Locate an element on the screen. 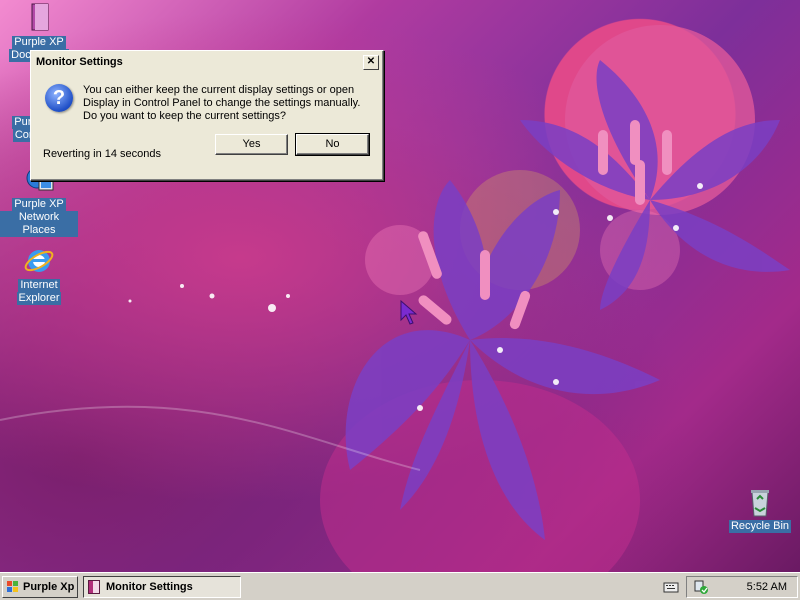  start-button: Purple Xp is located at coordinates (40, 587).